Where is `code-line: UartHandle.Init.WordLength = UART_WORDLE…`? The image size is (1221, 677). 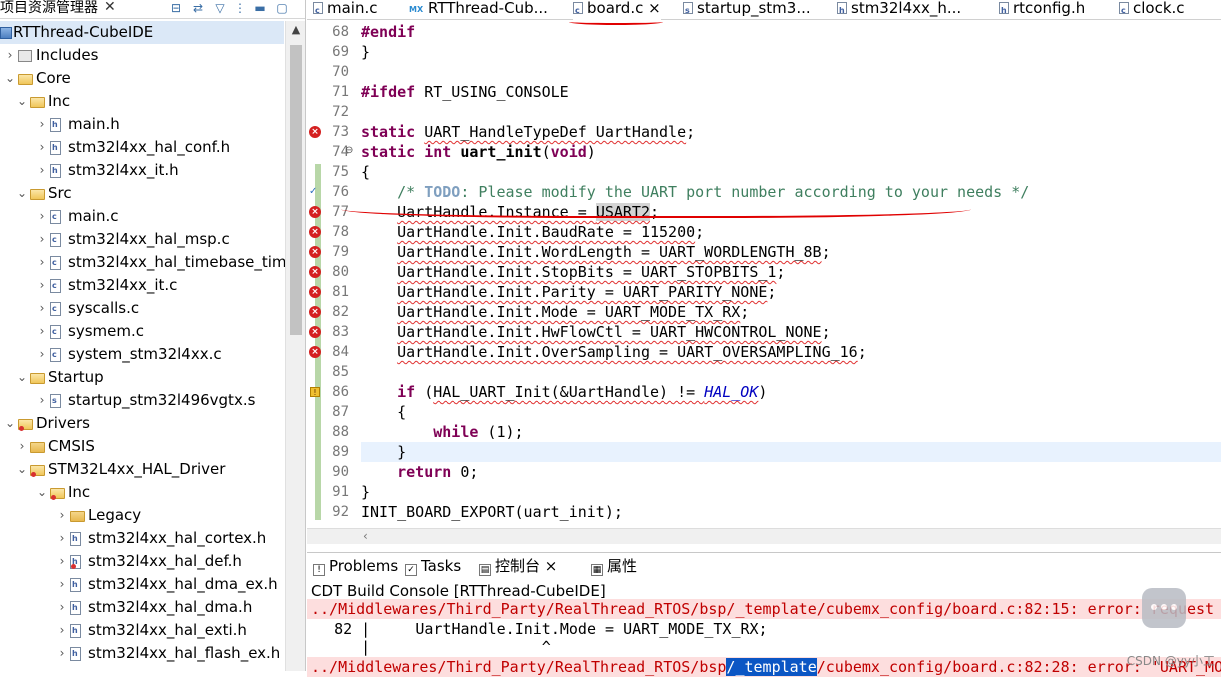 code-line: UartHandle.Init.WordLength = UART_WORDLE… is located at coordinates (595, 252).